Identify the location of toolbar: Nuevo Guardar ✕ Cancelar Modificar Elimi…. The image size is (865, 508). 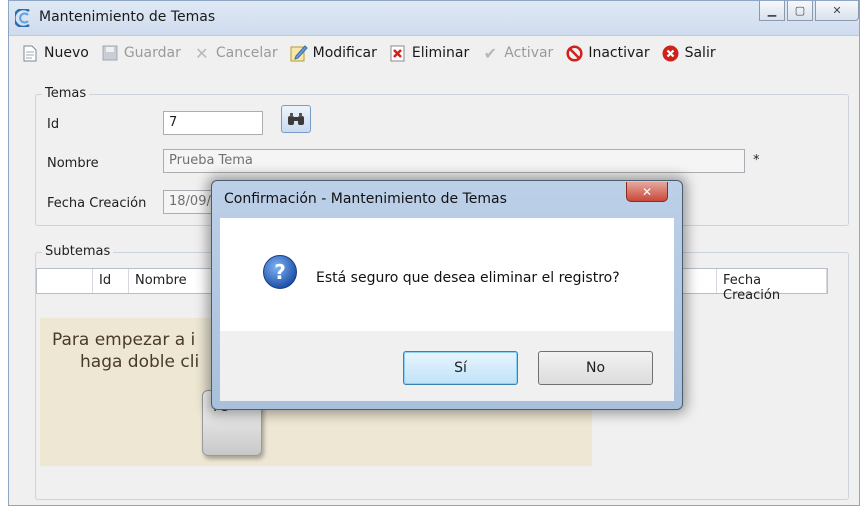
(434, 53).